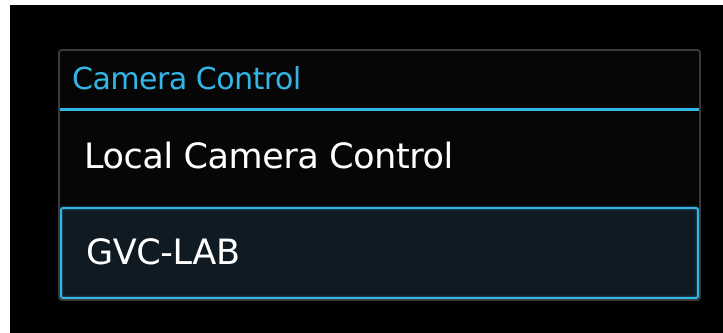 The height and width of the screenshot is (333, 723). I want to click on option-label: GVC-LAB, so click(163, 253).